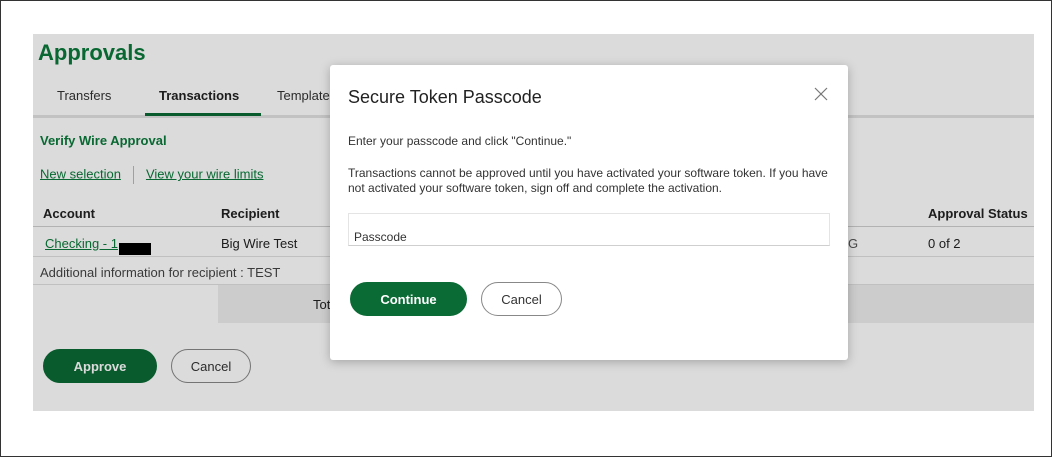 The height and width of the screenshot is (457, 1052). Describe the element at coordinates (521, 299) in the screenshot. I see `dialog-cancel-button: Cancel` at that location.